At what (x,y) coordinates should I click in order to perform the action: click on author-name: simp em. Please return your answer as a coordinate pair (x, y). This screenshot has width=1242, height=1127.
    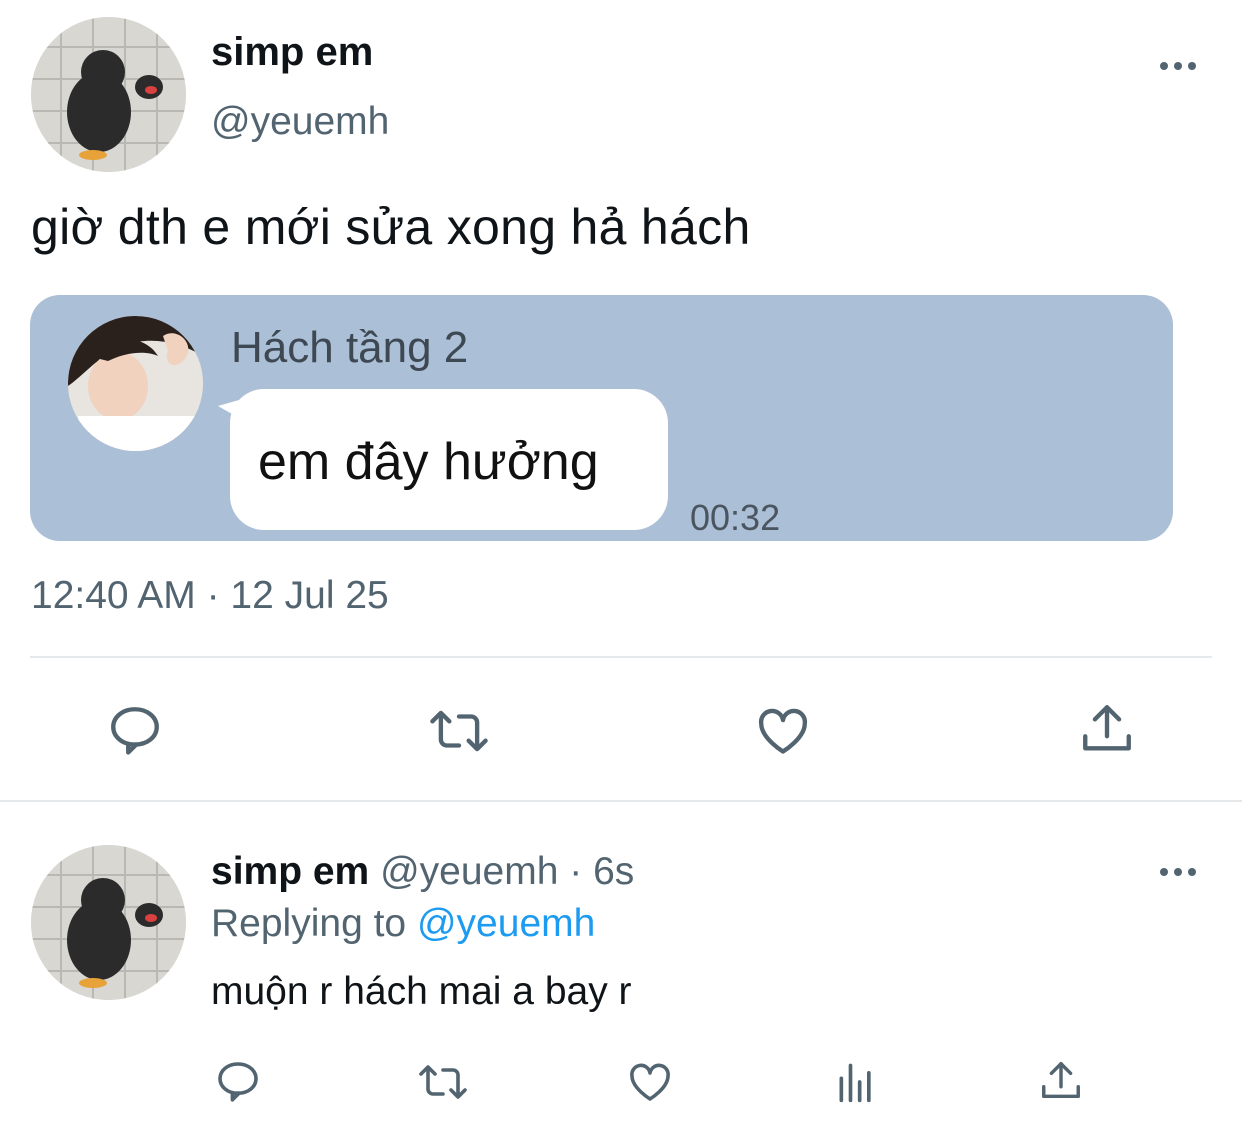
    Looking at the image, I should click on (292, 52).